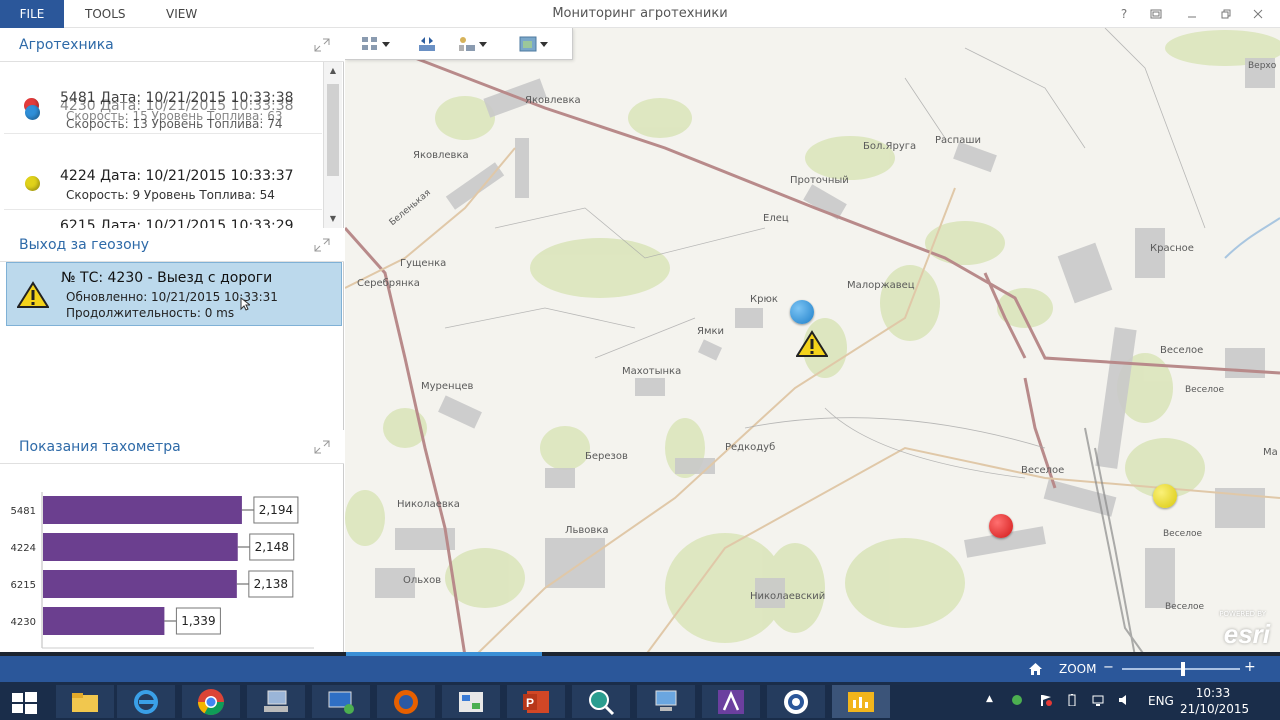 Image resolution: width=1280 pixels, height=720 pixels. I want to click on start-button, so click(24, 704).